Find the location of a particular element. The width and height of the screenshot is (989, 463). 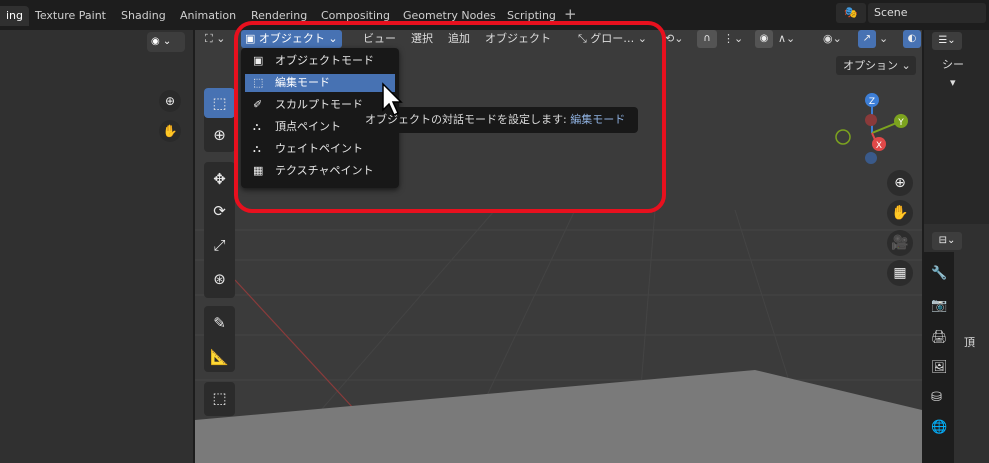

properties-body: 頂 is located at coordinates (971, 357).